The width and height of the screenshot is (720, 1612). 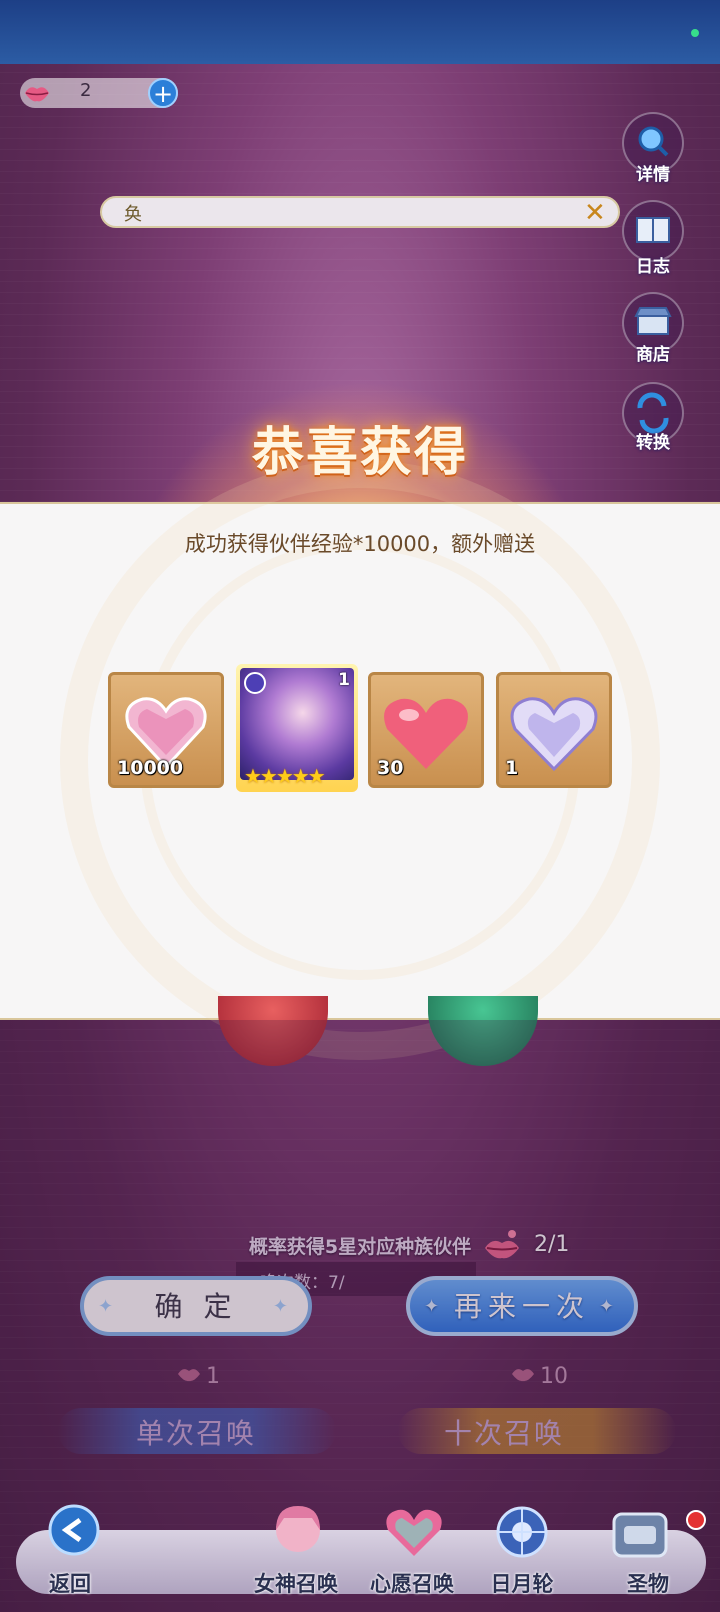 I want to click on hero-portrait: 1 ★★★★★, so click(x=297, y=728).